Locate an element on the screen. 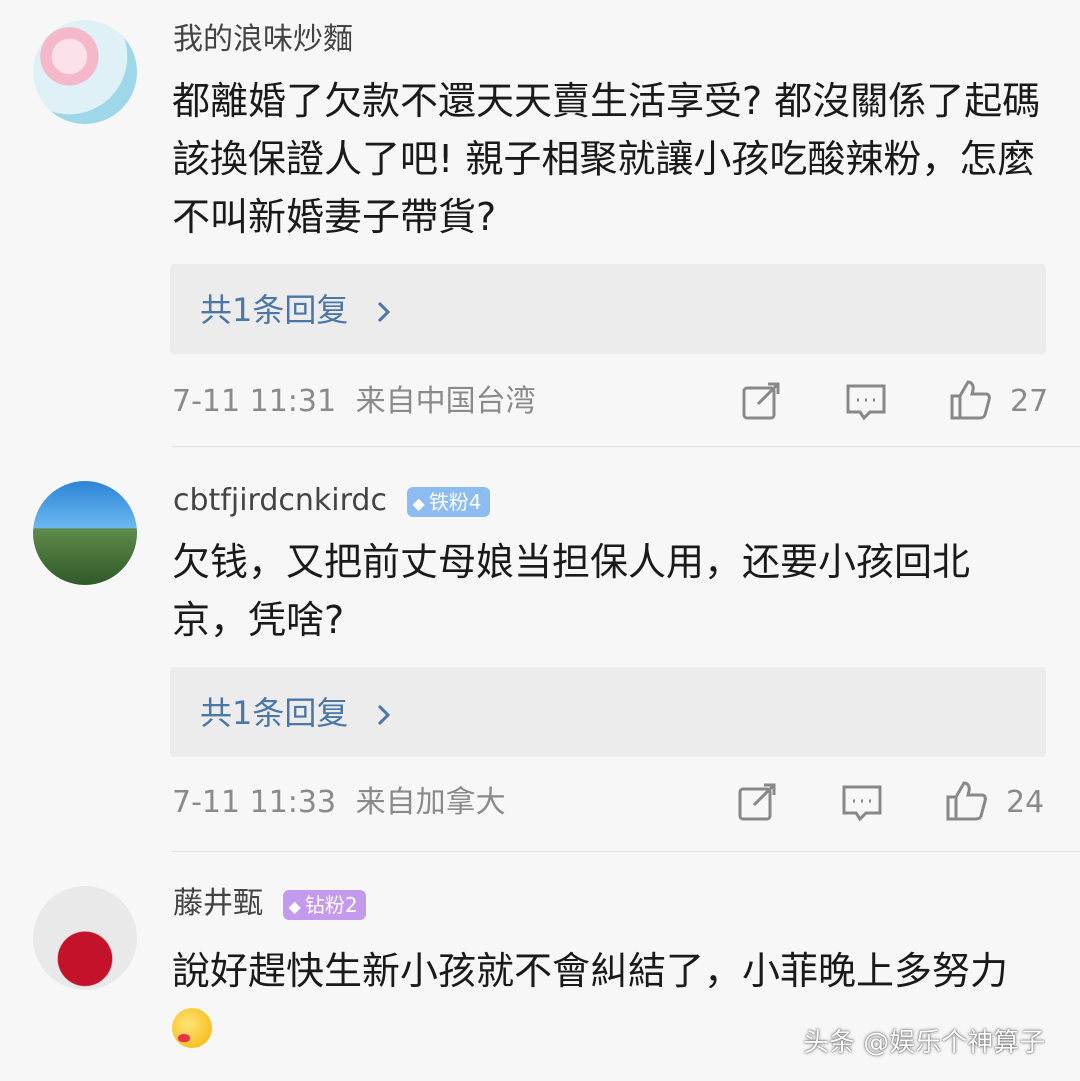  location: 来自加拿大 is located at coordinates (430, 802).